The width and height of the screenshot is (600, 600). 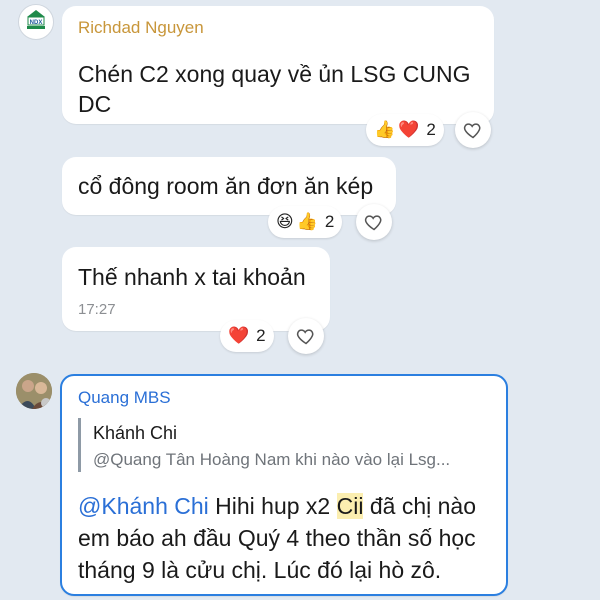 I want to click on mention-link: @Khánh Chi, so click(x=143, y=506).